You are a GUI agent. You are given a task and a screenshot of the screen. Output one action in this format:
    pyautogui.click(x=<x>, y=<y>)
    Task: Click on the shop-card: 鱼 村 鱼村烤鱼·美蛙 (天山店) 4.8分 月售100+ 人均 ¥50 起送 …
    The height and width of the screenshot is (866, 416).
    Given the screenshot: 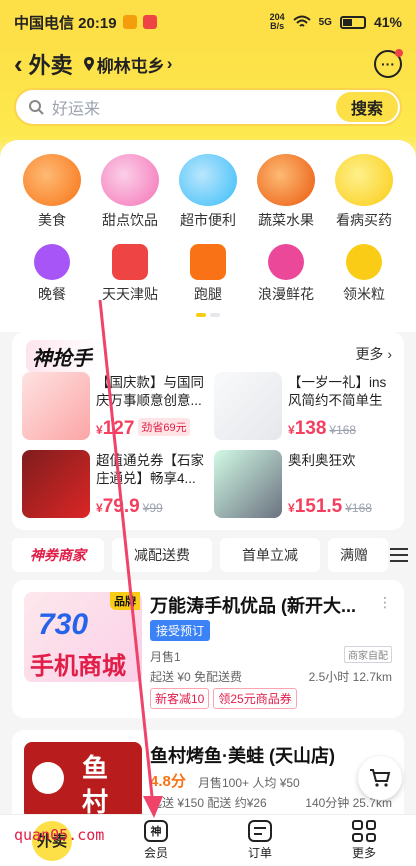 What is the action you would take?
    pyautogui.click(x=208, y=775)
    